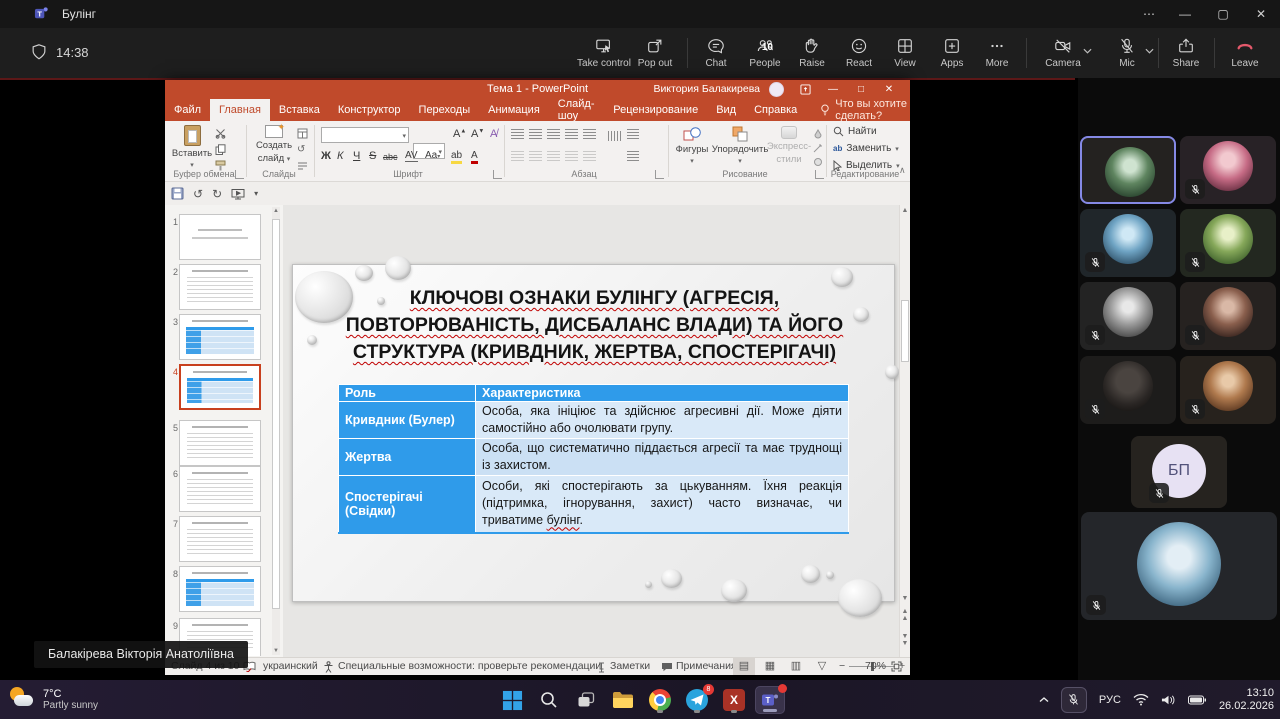 This screenshot has width=1280, height=719. What do you see at coordinates (859, 53) in the screenshot?
I see `react-button: React` at bounding box center [859, 53].